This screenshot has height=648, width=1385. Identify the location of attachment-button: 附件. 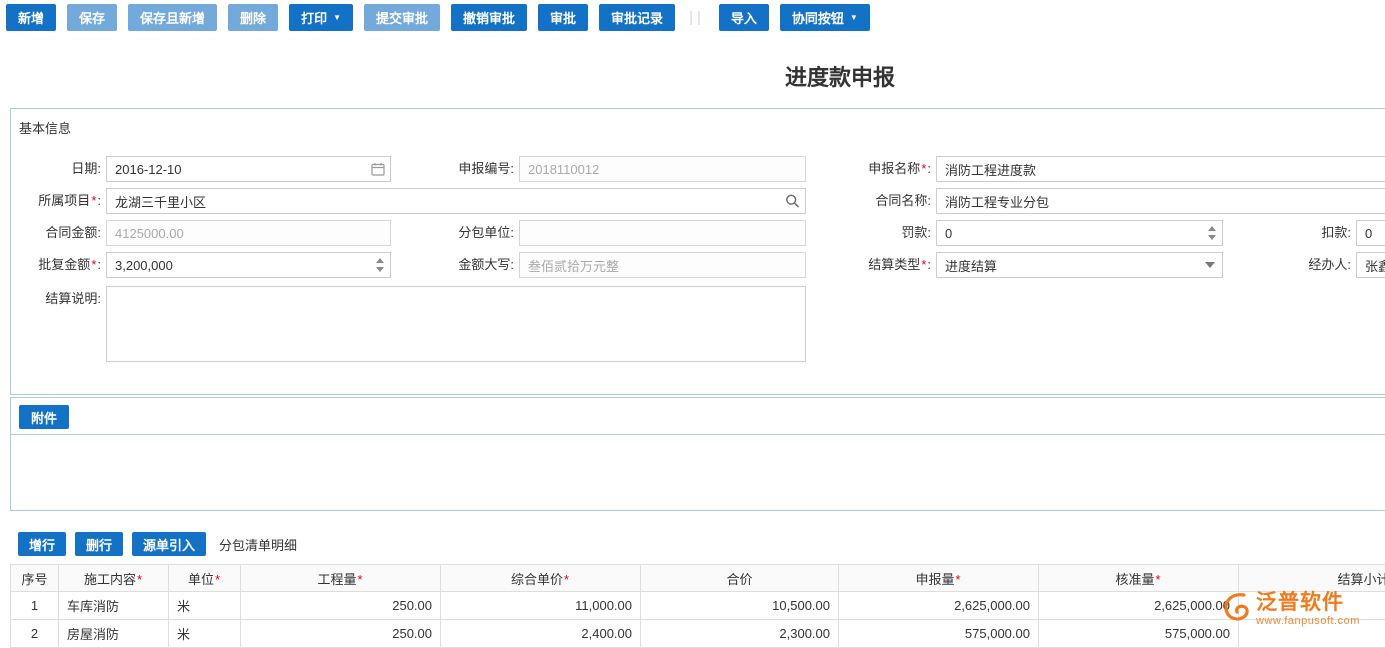
(44, 417).